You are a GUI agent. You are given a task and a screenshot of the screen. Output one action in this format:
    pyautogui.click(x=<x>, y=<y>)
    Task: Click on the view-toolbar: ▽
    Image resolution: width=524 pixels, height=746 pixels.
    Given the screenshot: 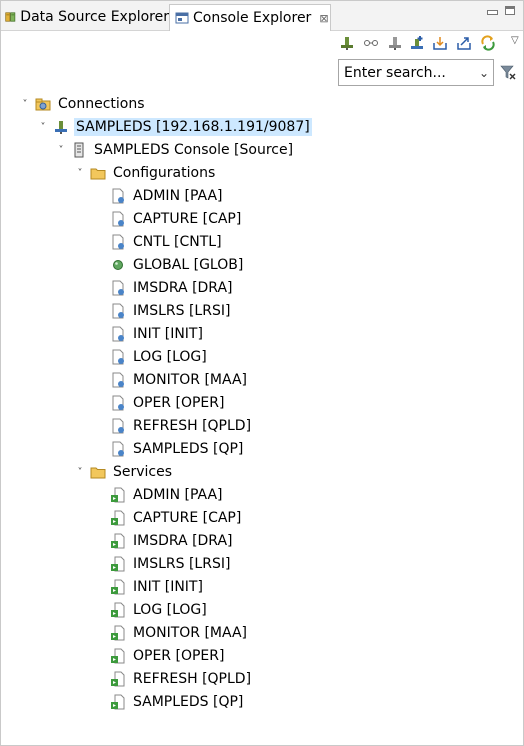 What is the action you would take?
    pyautogui.click(x=429, y=43)
    